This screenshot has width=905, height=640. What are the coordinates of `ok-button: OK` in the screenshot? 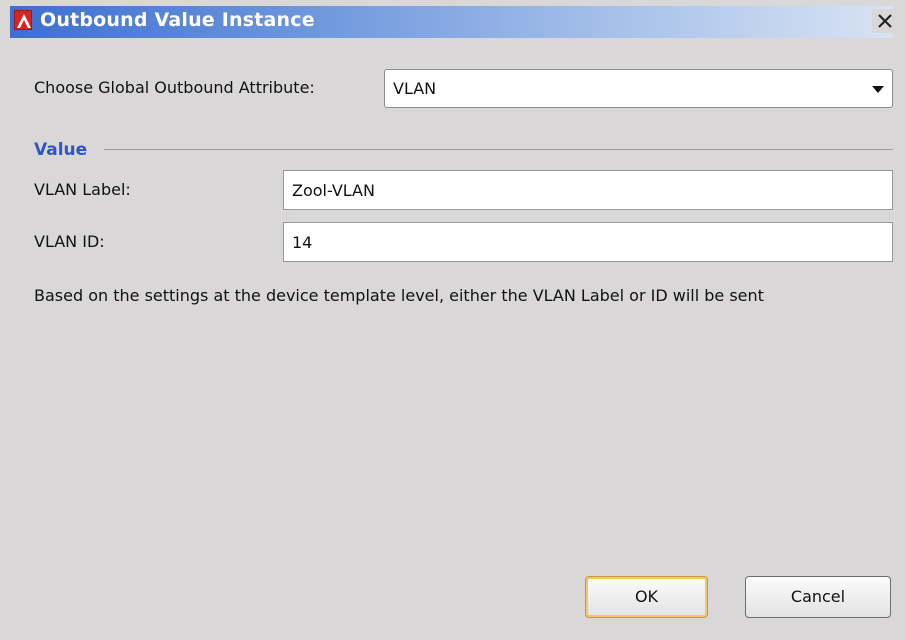 It's located at (646, 597).